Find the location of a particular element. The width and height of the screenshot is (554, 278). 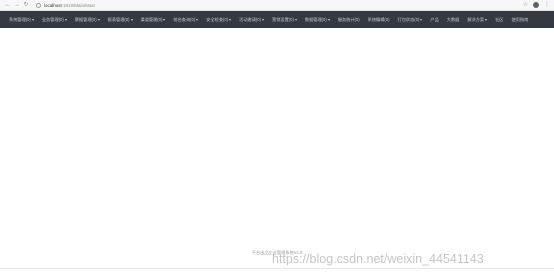

nav-item-9: 数据管理(0) is located at coordinates (317, 20).